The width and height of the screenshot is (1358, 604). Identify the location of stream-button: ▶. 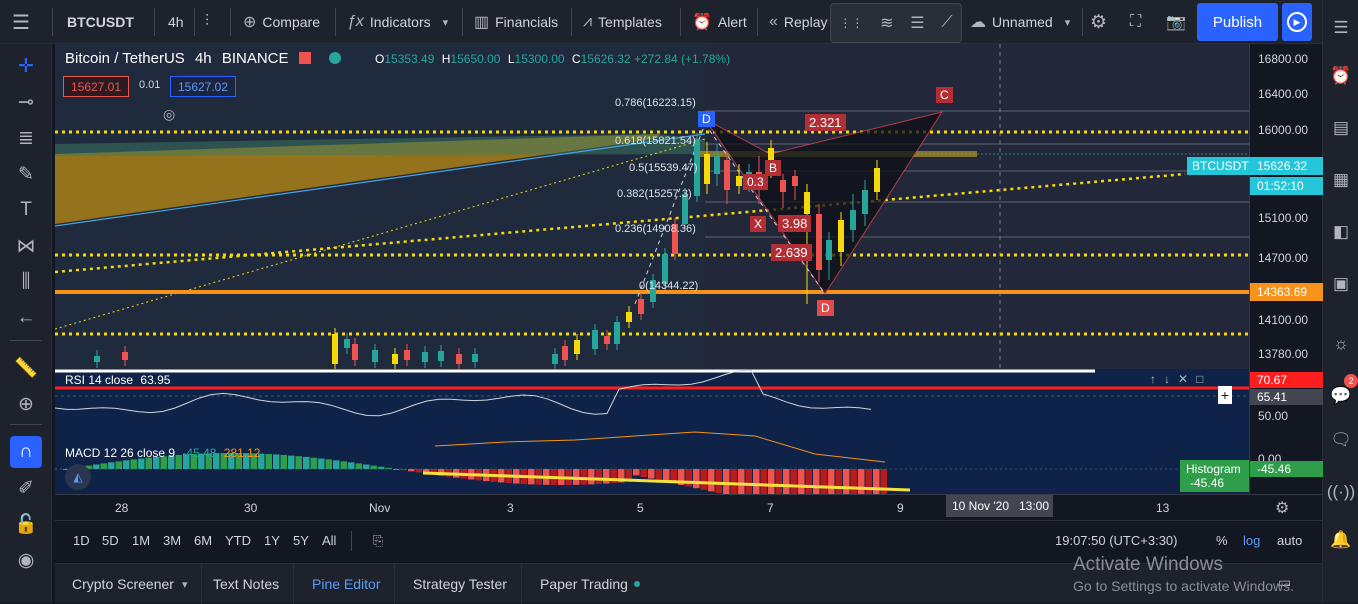
(1297, 22).